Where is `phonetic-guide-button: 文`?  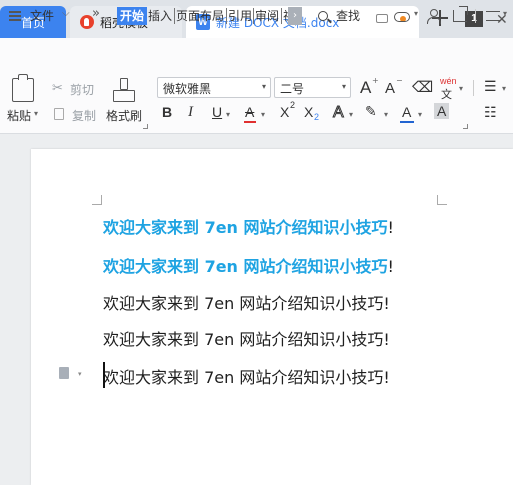
phonetic-guide-button: 文 is located at coordinates (446, 94).